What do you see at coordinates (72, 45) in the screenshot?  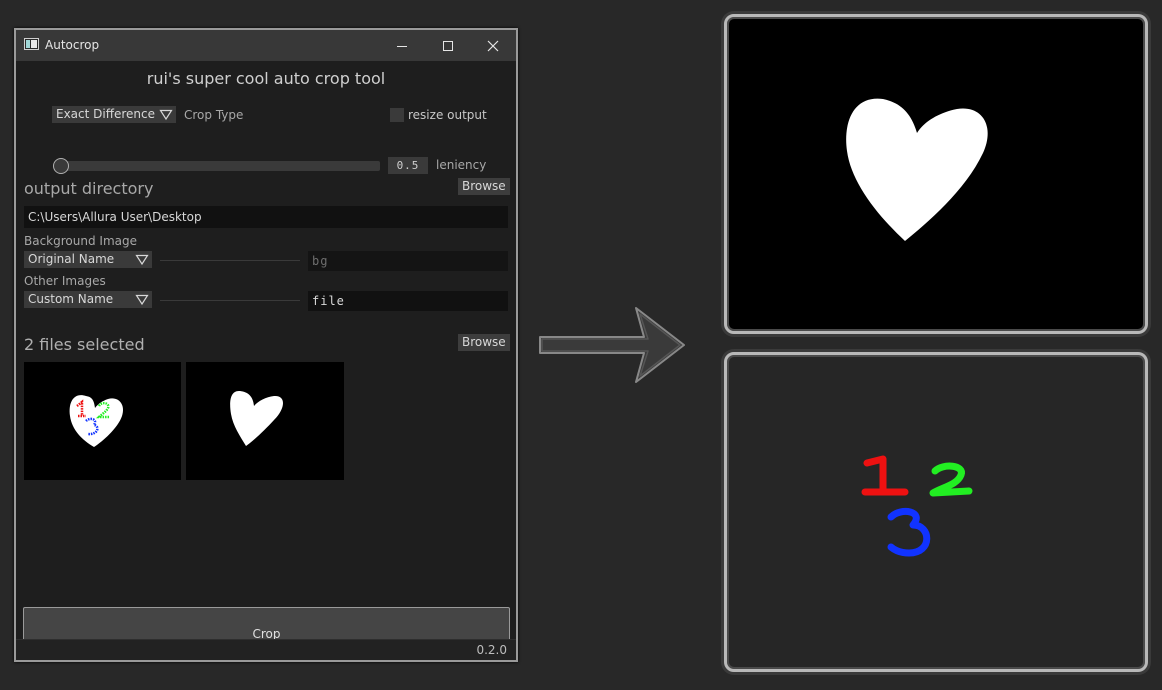 I see `window-title: Autocrop` at bounding box center [72, 45].